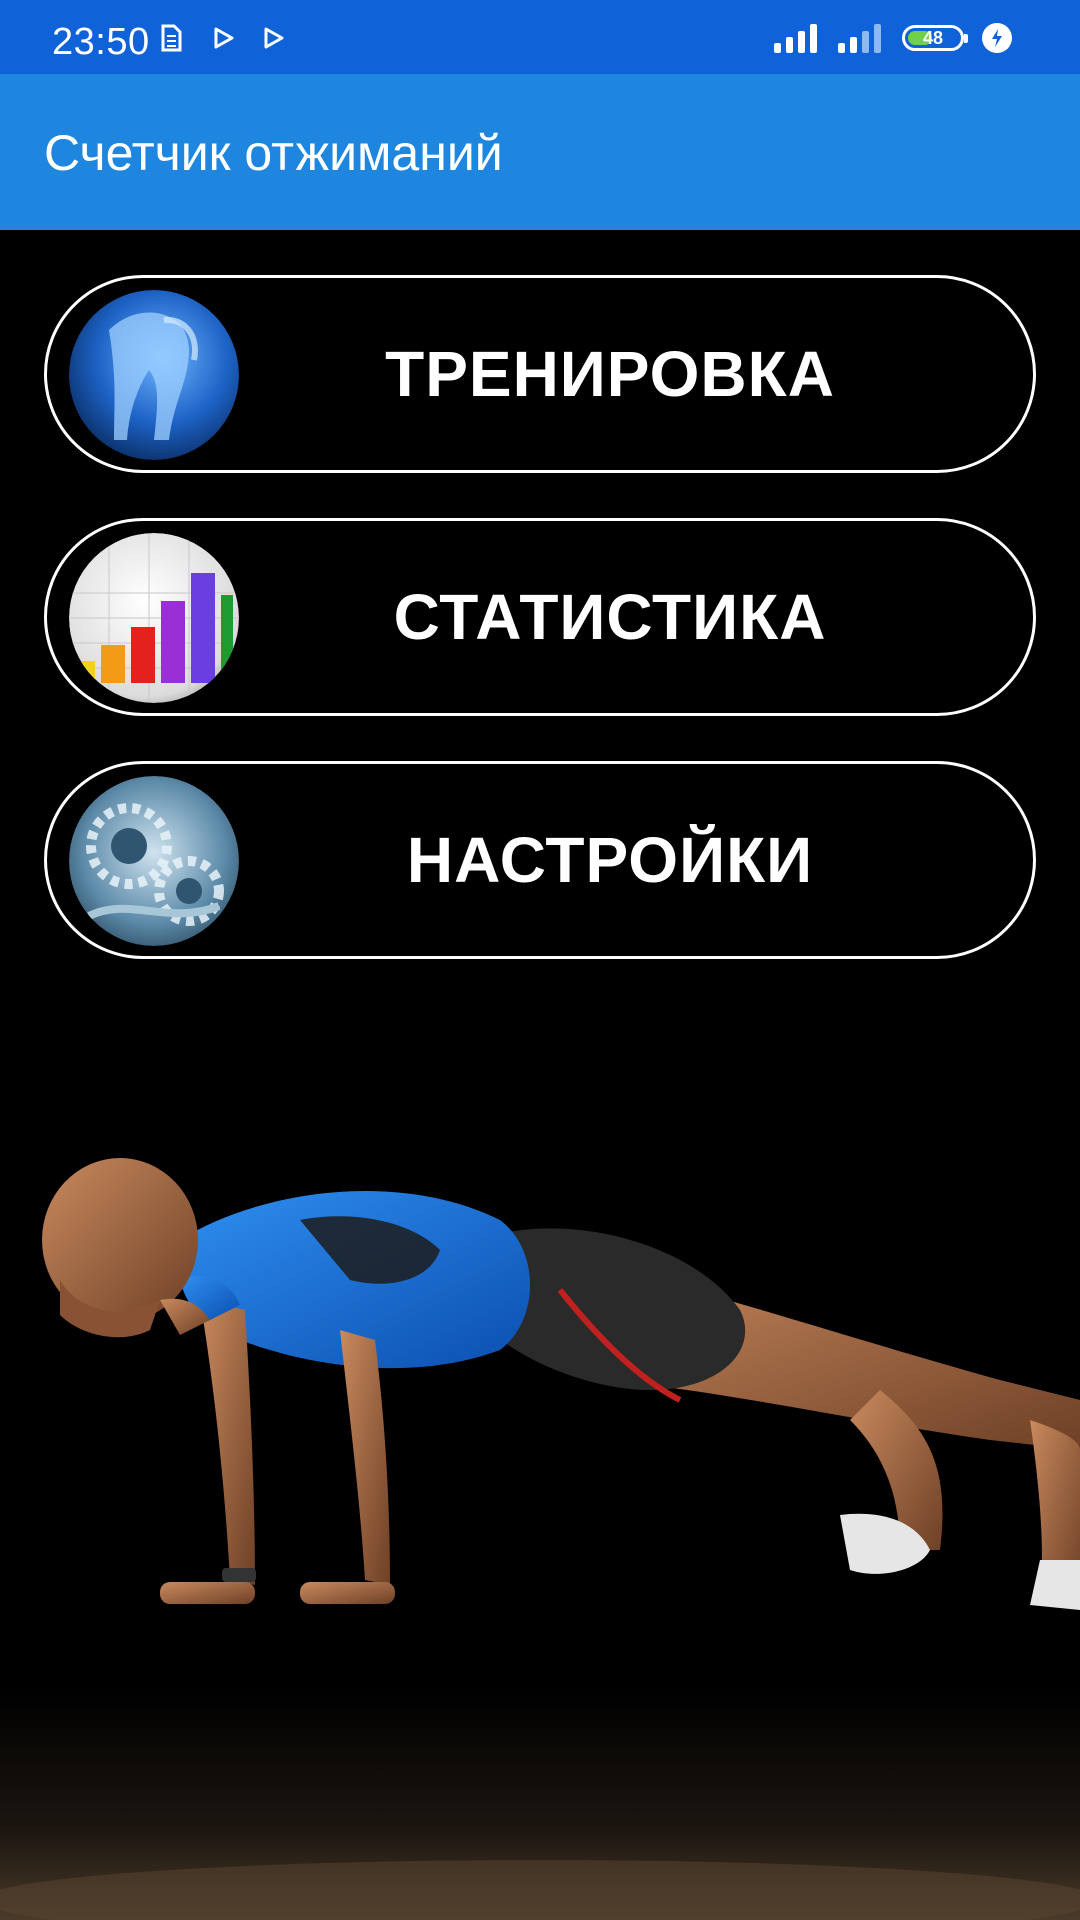 The image size is (1080, 1920). I want to click on app-bar: Счетчик отжиманий, so click(540, 152).